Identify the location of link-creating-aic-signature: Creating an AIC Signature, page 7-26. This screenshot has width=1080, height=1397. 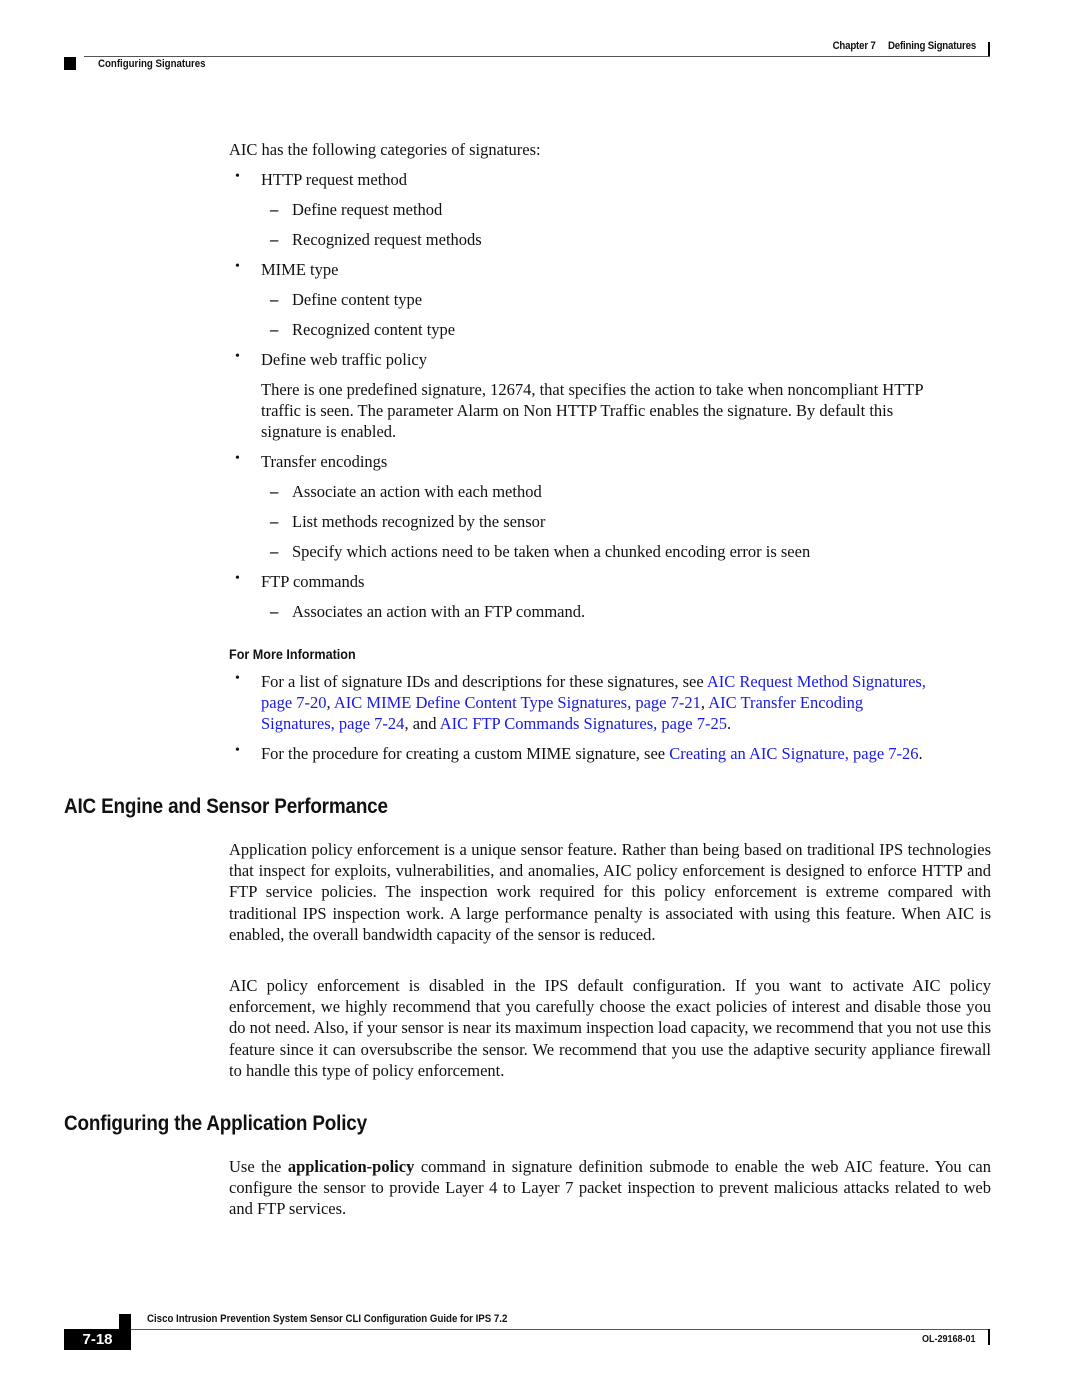
(793, 753).